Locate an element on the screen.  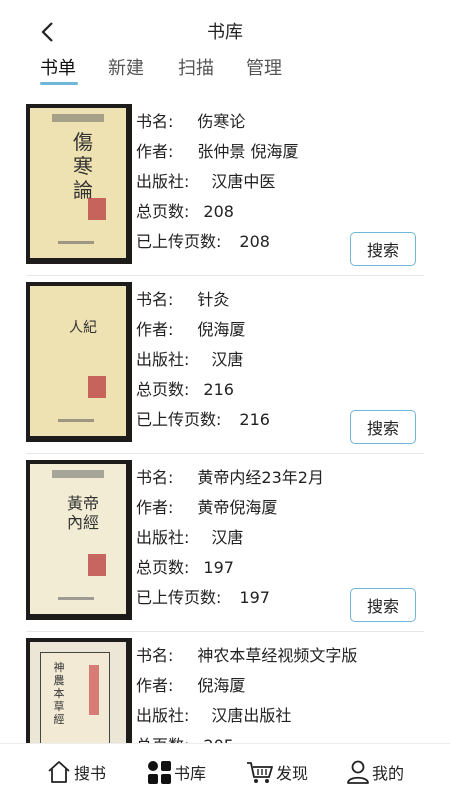
home-icon is located at coordinates (59, 772).